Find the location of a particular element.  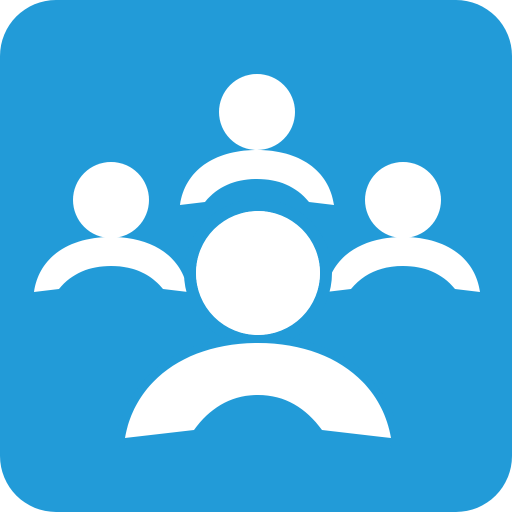

person-back-center is located at coordinates (257, 139).